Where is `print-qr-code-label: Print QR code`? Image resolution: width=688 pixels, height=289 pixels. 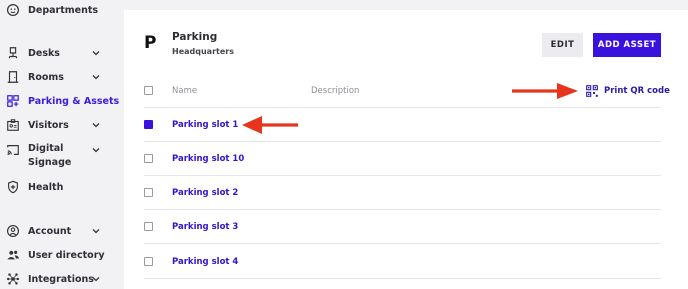 print-qr-code-label: Print QR code is located at coordinates (637, 91).